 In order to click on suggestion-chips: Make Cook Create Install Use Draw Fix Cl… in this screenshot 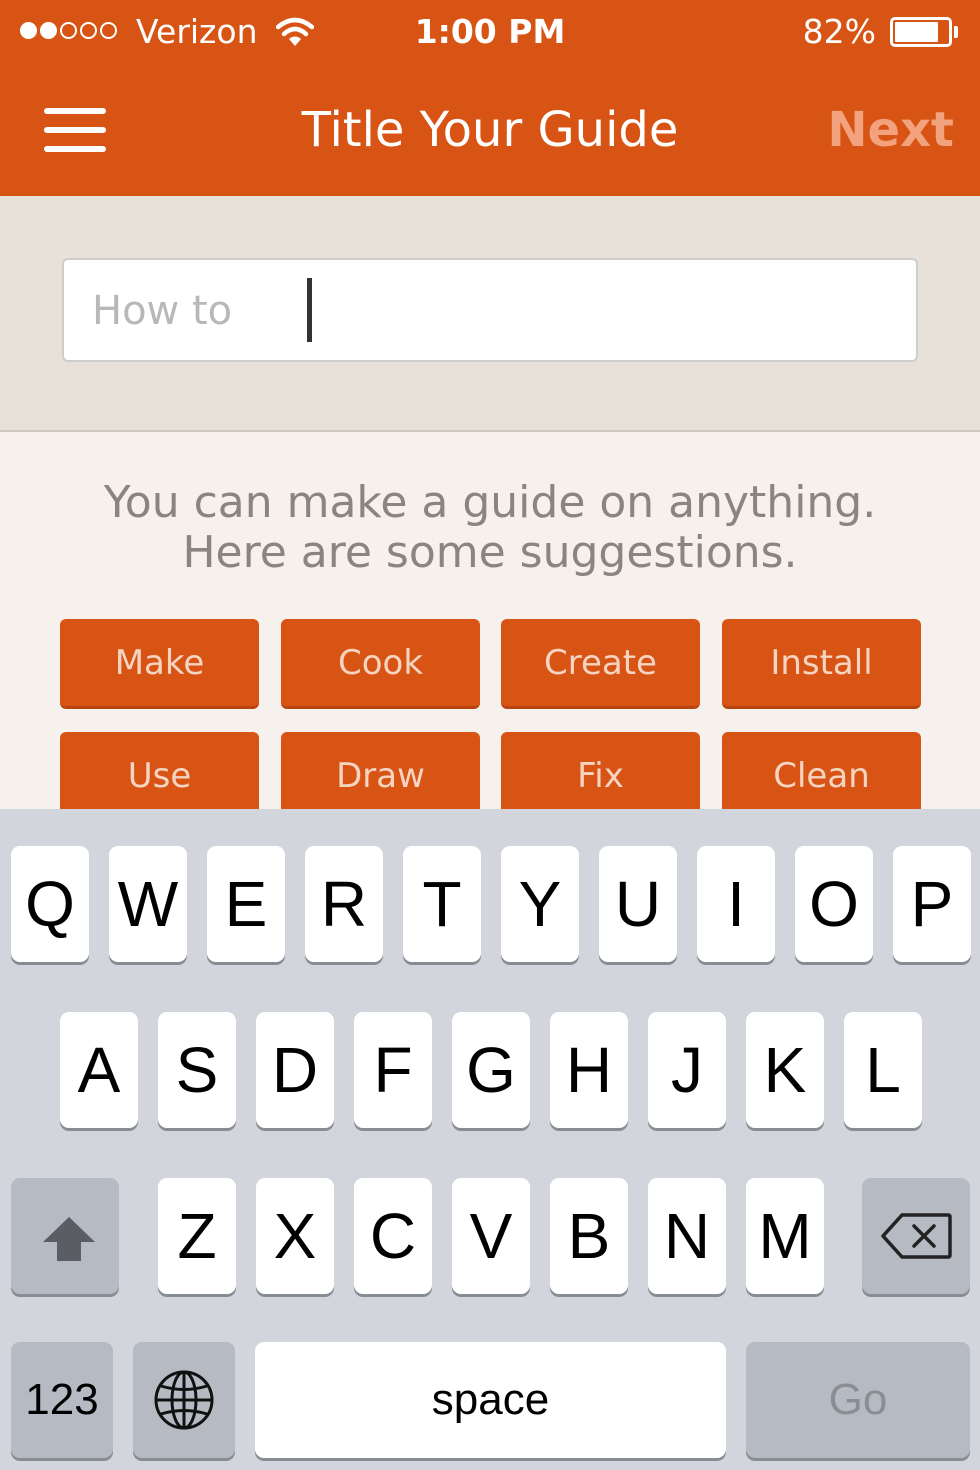, I will do `click(491, 714)`.